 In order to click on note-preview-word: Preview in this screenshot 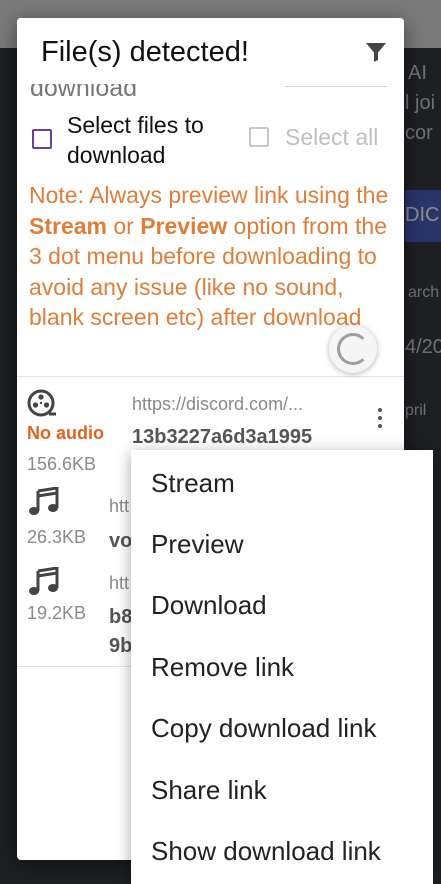, I will do `click(184, 225)`.